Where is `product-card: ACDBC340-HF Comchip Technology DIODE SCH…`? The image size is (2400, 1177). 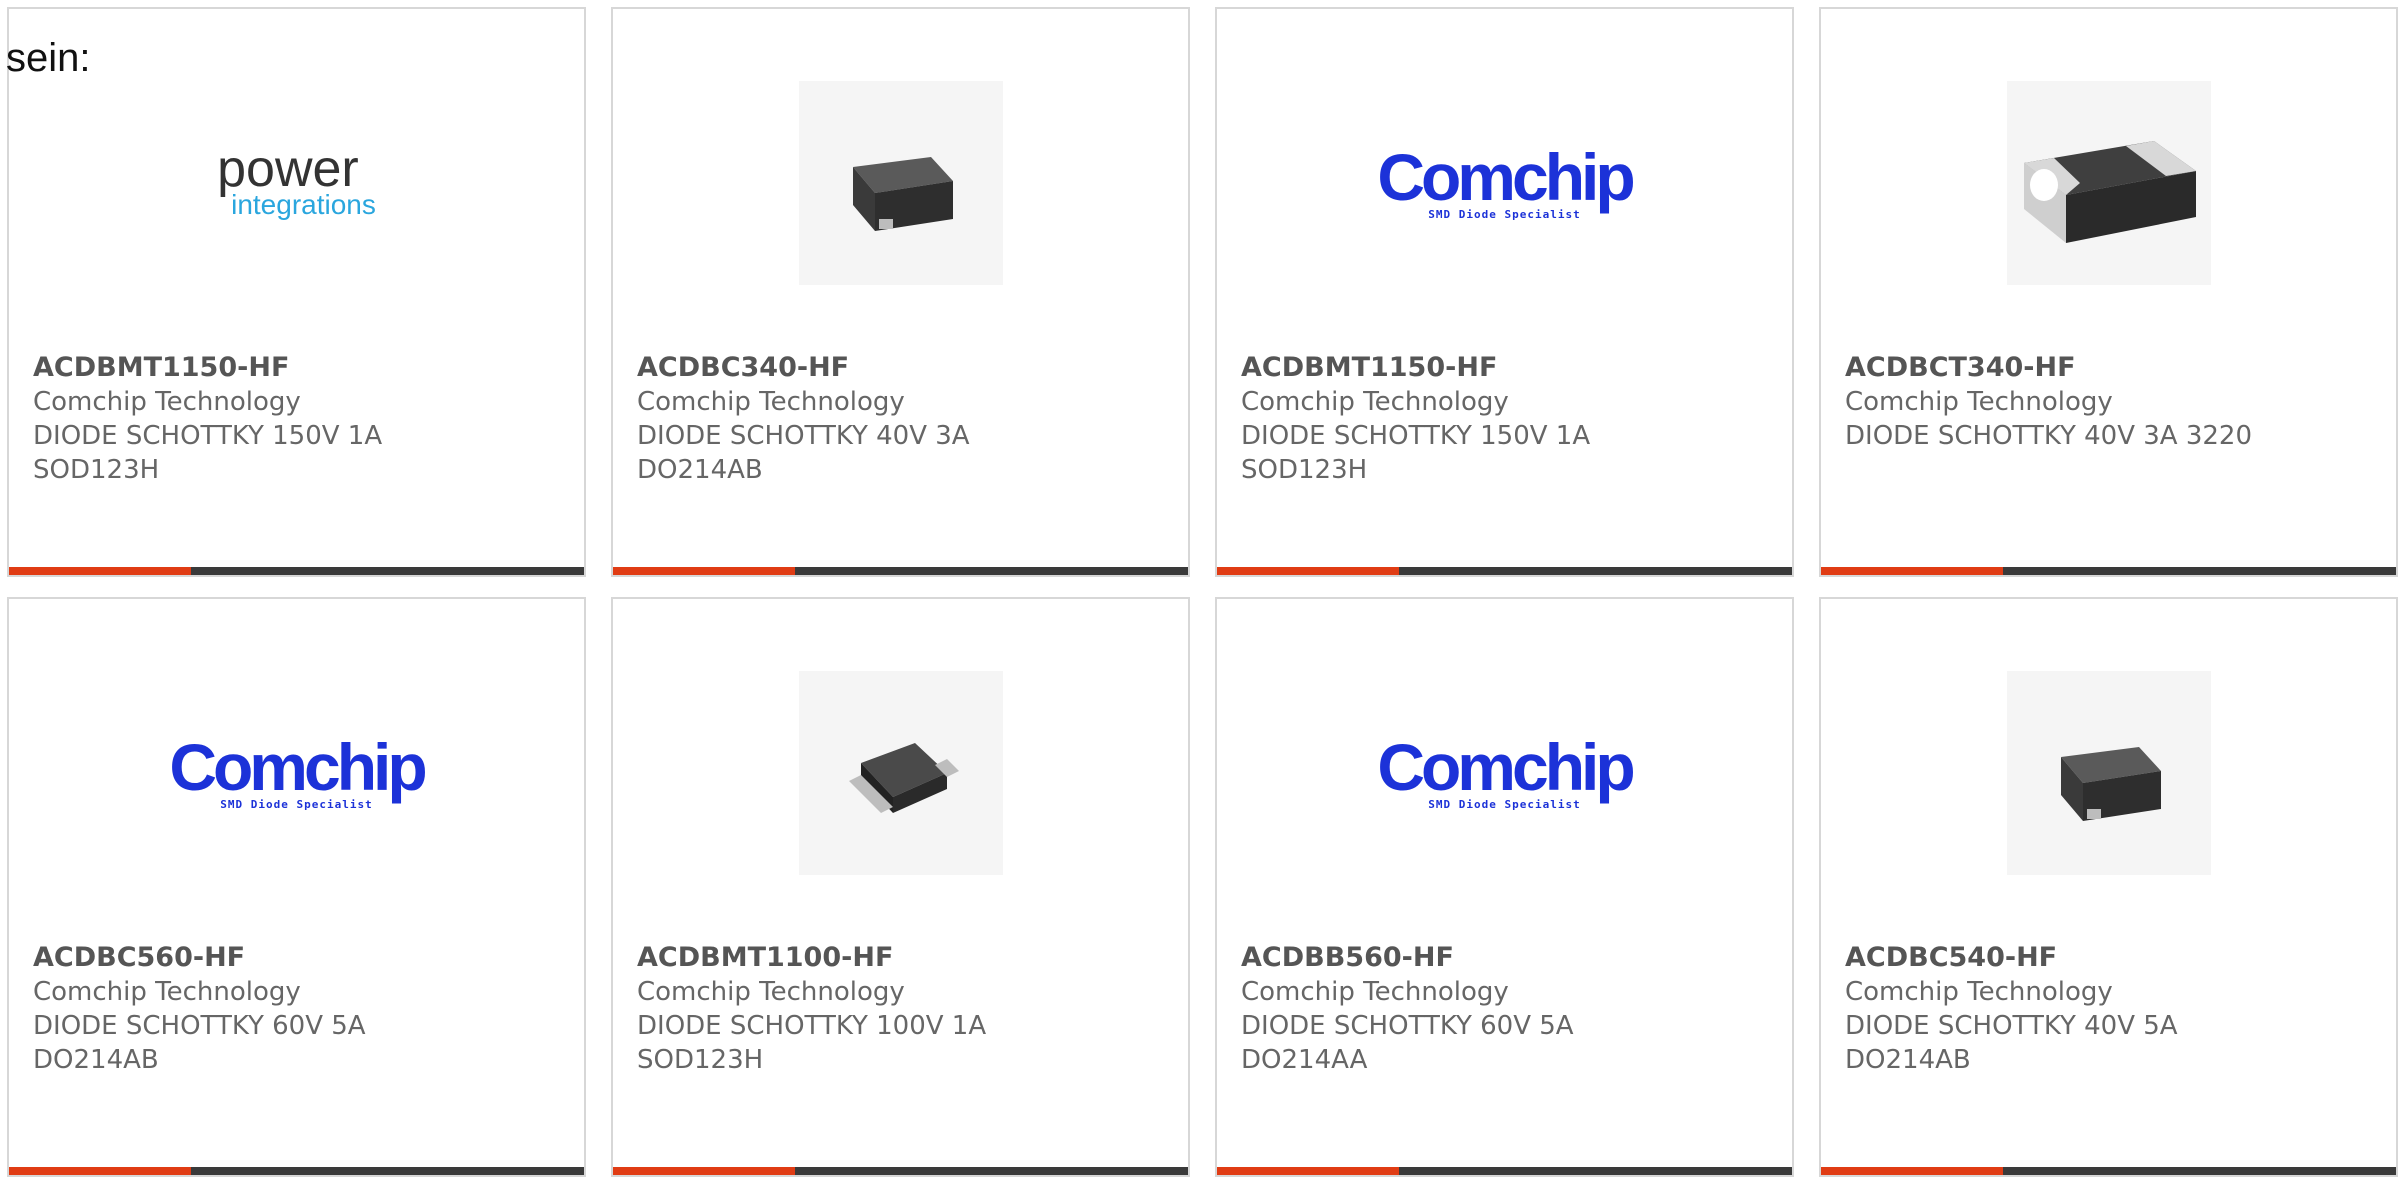 product-card: ACDBC340-HF Comchip Technology DIODE SCH… is located at coordinates (900, 292).